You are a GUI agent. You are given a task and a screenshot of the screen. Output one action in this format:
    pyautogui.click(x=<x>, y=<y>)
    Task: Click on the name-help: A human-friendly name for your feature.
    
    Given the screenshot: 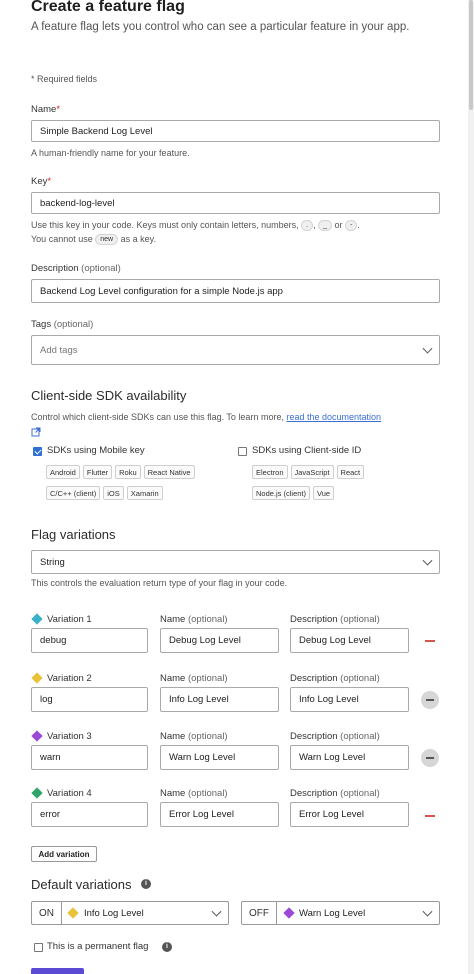 What is the action you would take?
    pyautogui.click(x=110, y=153)
    